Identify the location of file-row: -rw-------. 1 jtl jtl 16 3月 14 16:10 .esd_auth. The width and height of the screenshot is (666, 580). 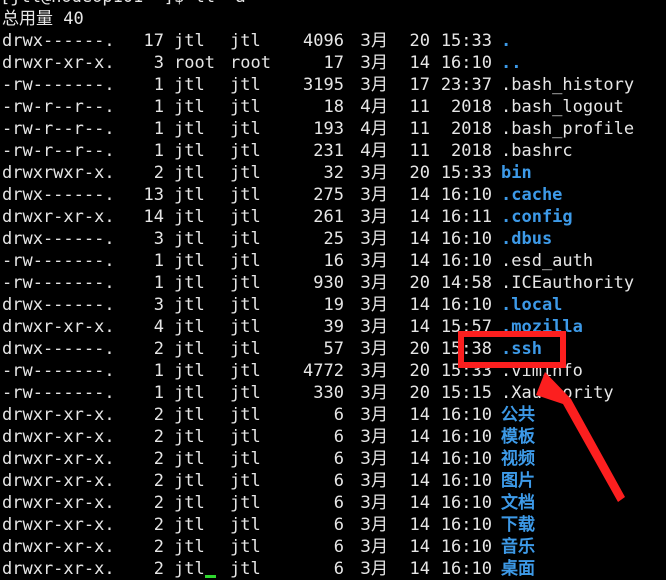
(318, 261).